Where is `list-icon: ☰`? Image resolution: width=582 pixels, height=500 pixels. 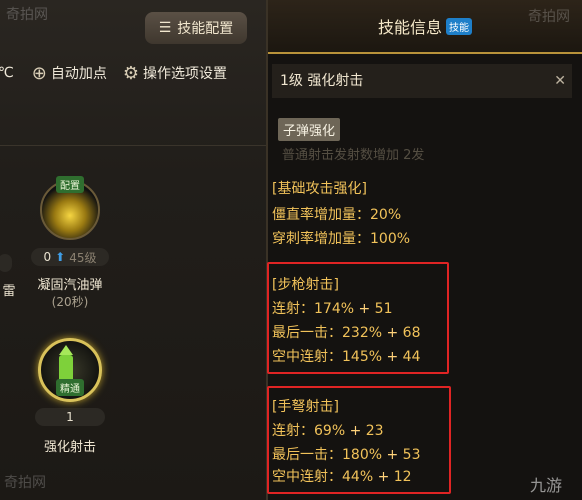 list-icon: ☰ is located at coordinates (165, 28).